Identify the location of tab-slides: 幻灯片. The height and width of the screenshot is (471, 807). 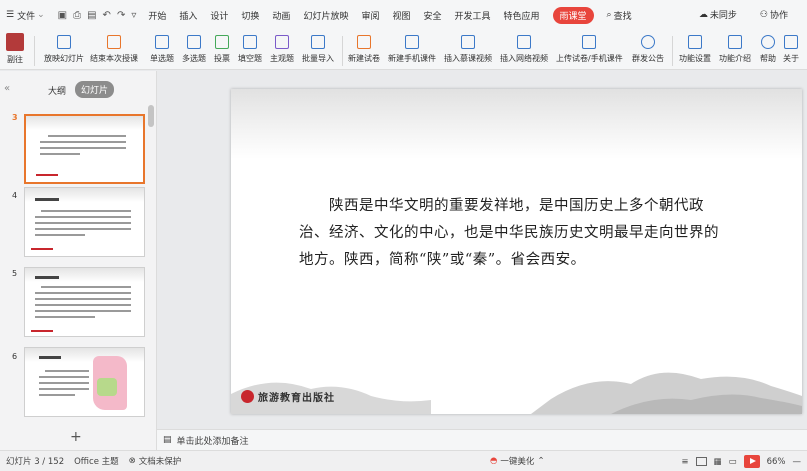
(95, 89).